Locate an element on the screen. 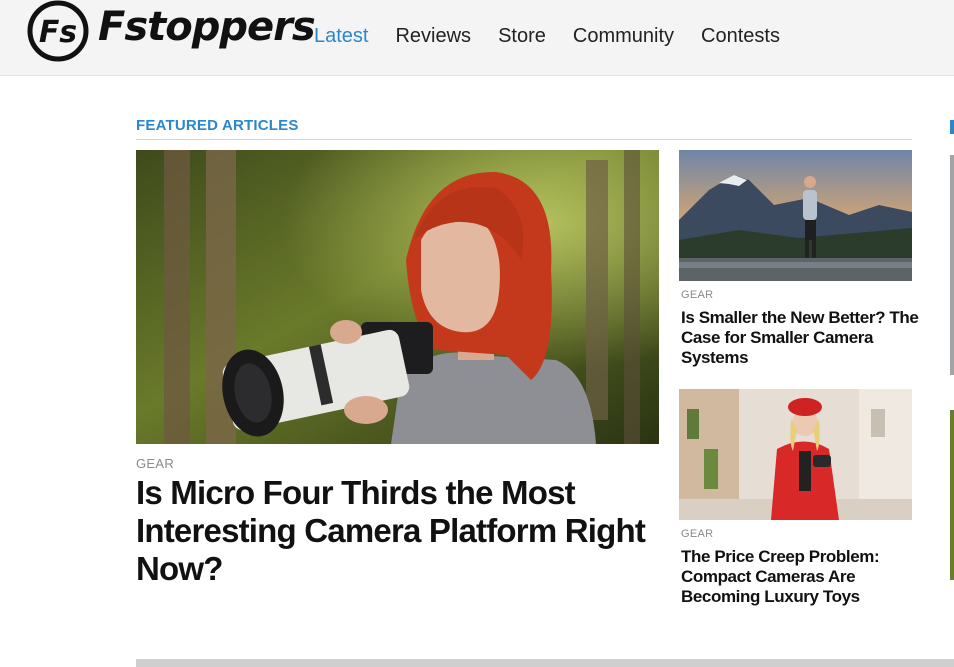 The width and height of the screenshot is (954, 667). side-article-2-image is located at coordinates (795, 454).